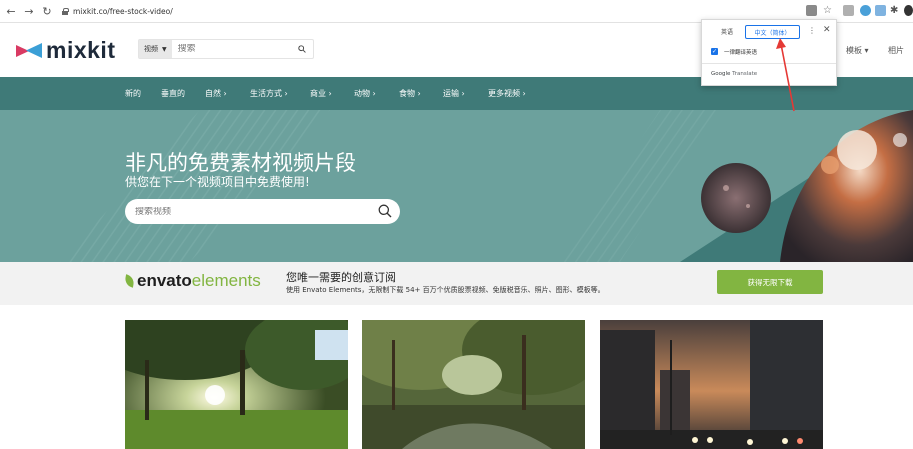 Image resolution: width=913 pixels, height=449 pixels. Describe the element at coordinates (769, 52) in the screenshot. I see `google-translate-popup: 英语 中文（简体） ⋮ ✕ ✓ 一律翻译英语 Google Translate` at that location.